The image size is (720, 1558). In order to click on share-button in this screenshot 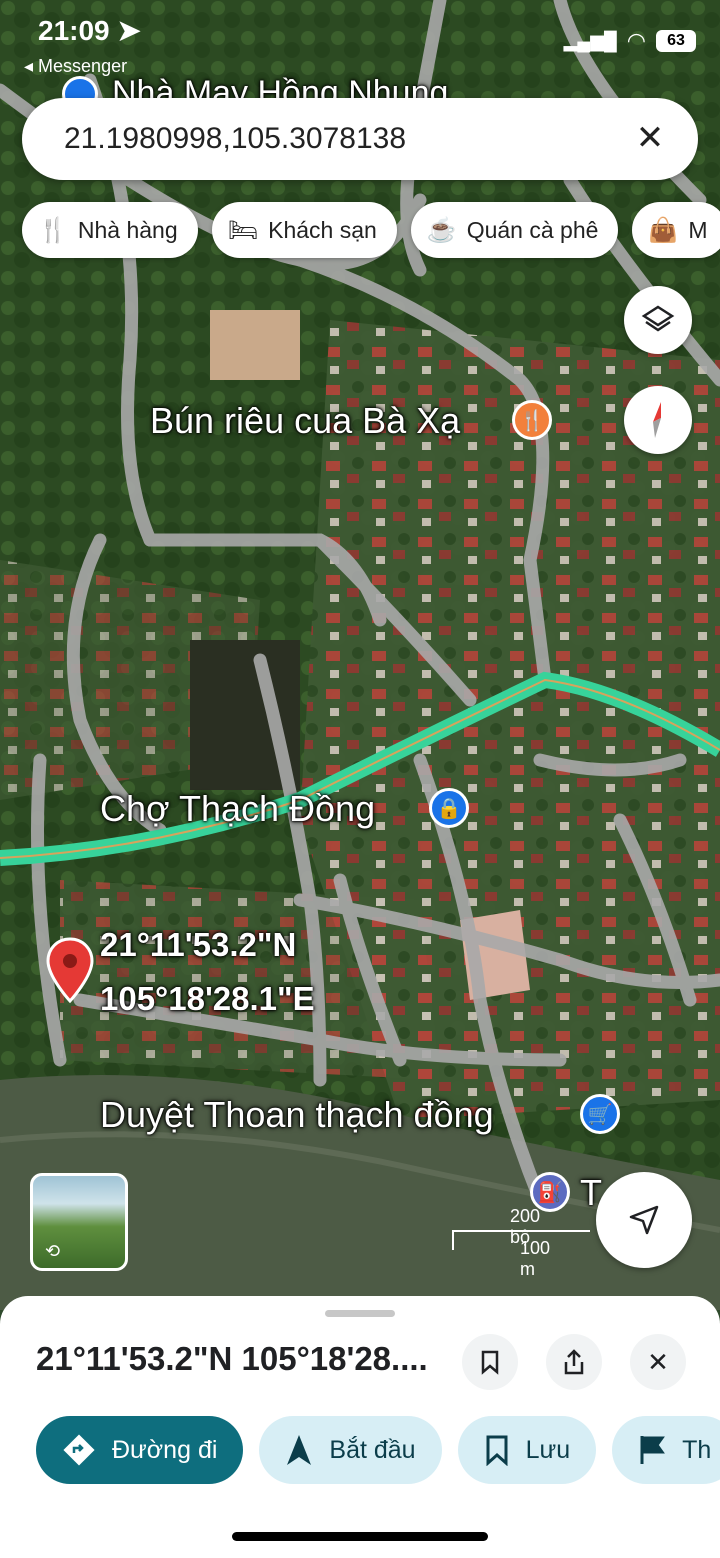, I will do `click(574, 1362)`.